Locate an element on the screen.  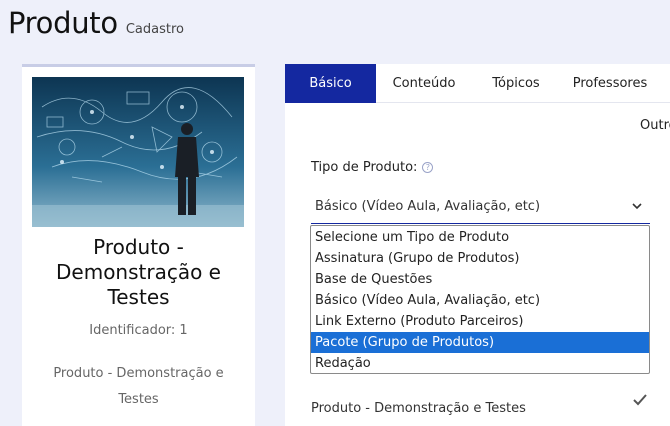
dropdown-option: Básico (Vídeo Aula, Avaliação, etc) is located at coordinates (480, 300).